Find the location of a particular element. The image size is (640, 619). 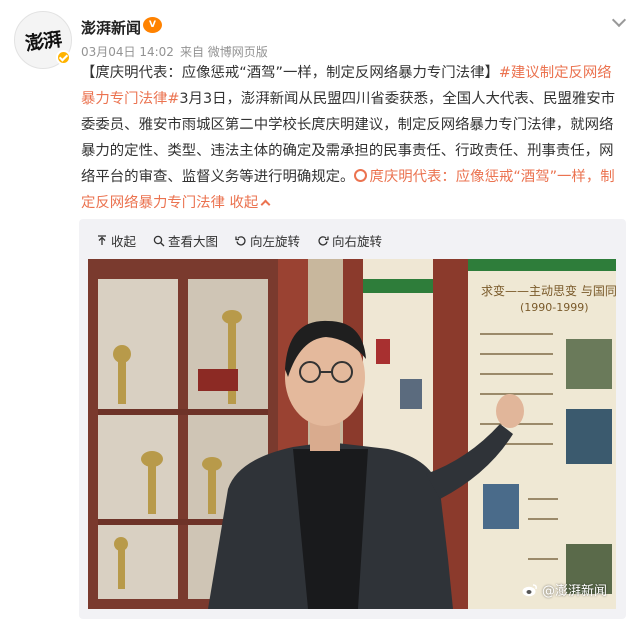

rotate-right-button: 向右旋转 is located at coordinates (349, 240).